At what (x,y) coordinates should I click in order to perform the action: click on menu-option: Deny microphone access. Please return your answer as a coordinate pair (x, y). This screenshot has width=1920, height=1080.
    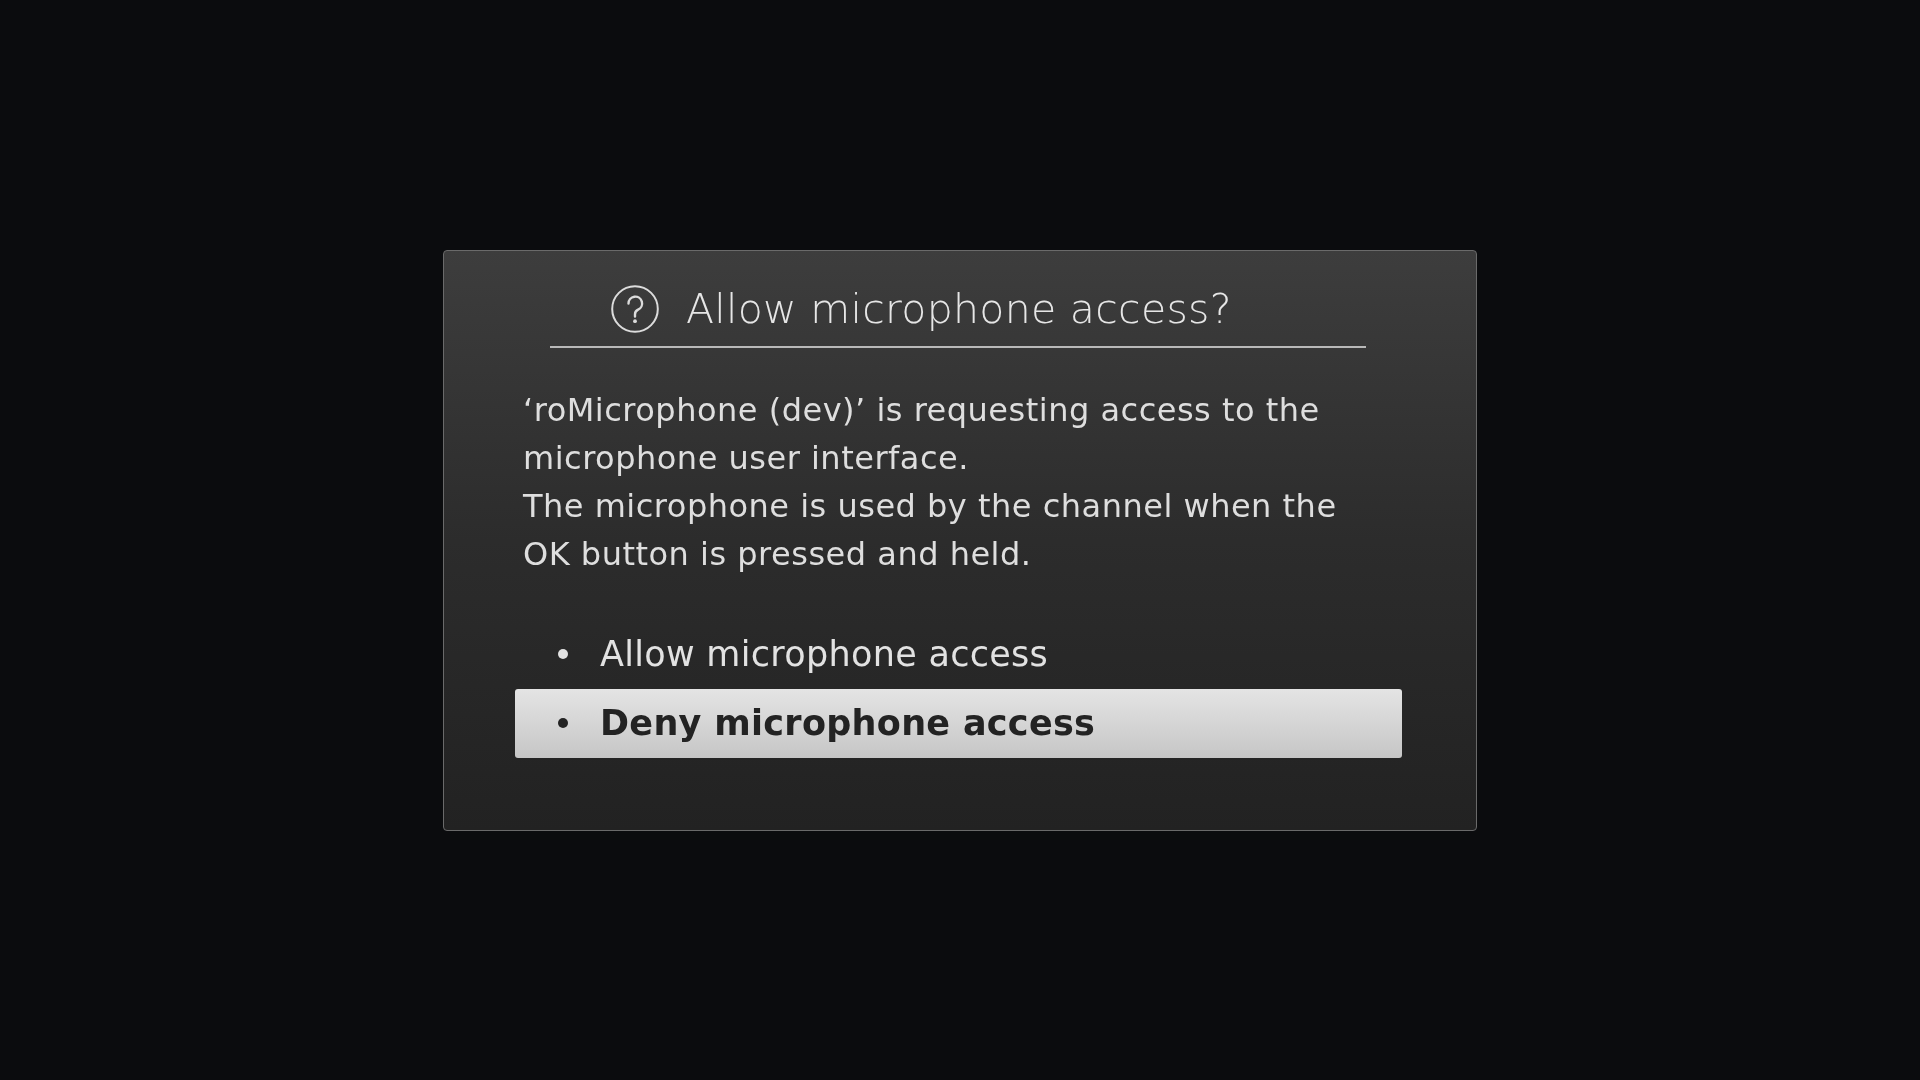
    Looking at the image, I should click on (958, 723).